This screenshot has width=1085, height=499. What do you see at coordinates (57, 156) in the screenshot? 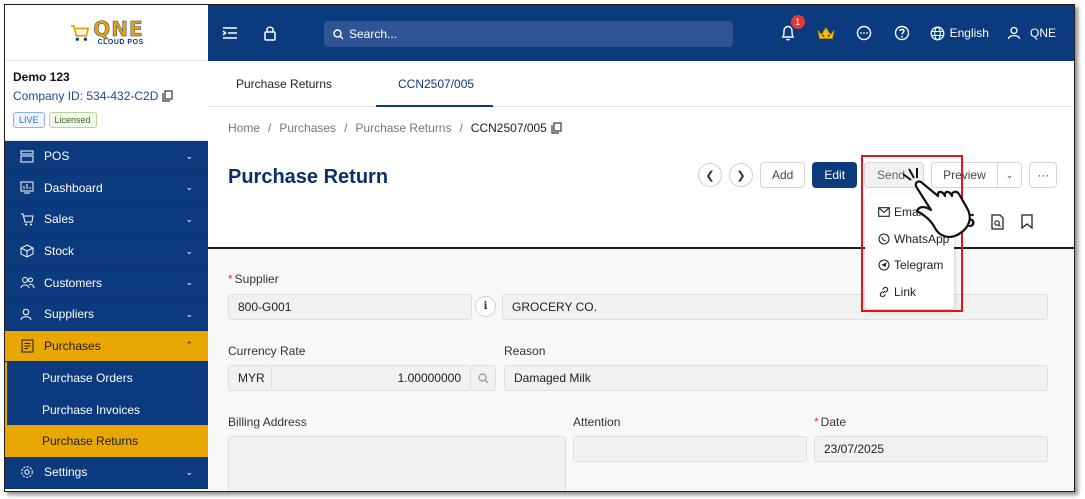
I see `sidebar-item-label: POS` at bounding box center [57, 156].